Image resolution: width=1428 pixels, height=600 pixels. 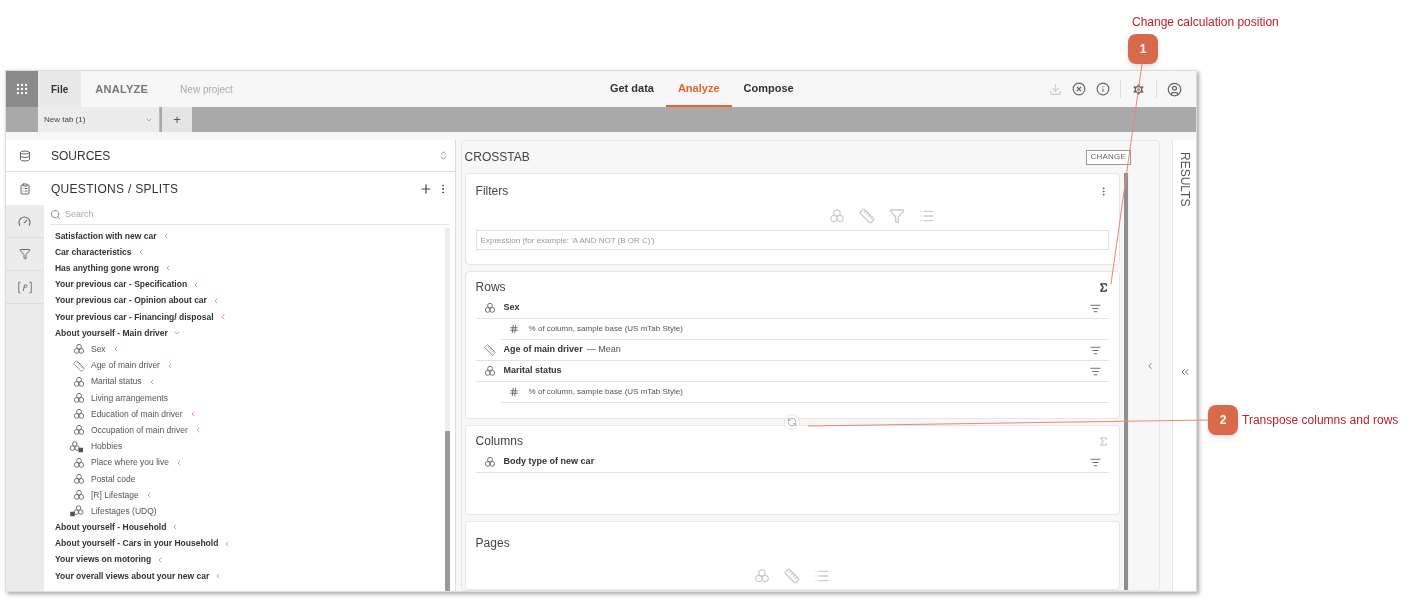 What do you see at coordinates (113, 479) in the screenshot?
I see `question-item: Postal code` at bounding box center [113, 479].